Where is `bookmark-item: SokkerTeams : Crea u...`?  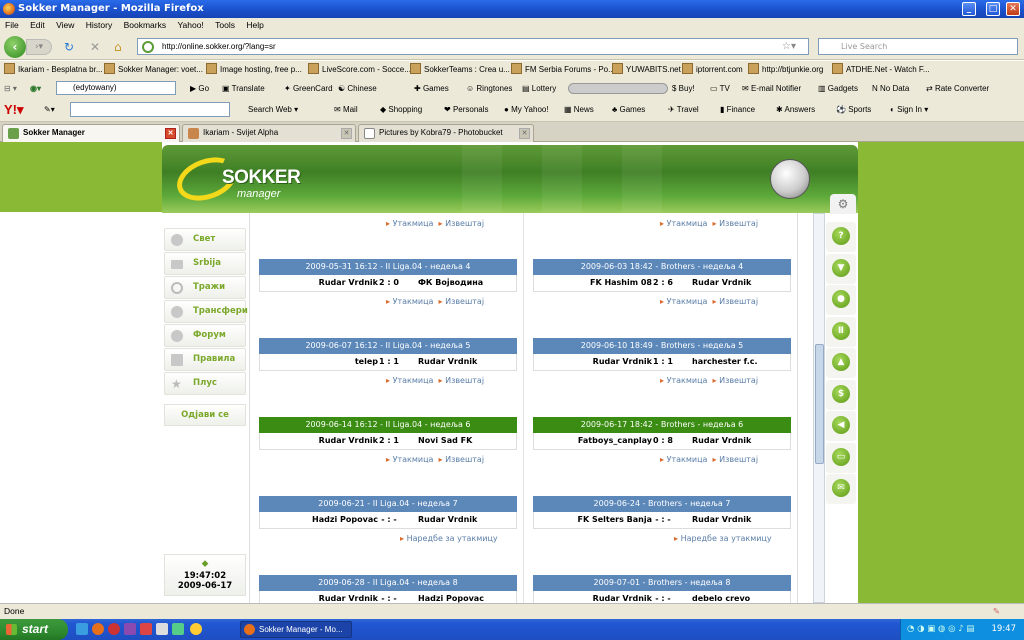 bookmark-item: SokkerTeams : Crea u... is located at coordinates (460, 70).